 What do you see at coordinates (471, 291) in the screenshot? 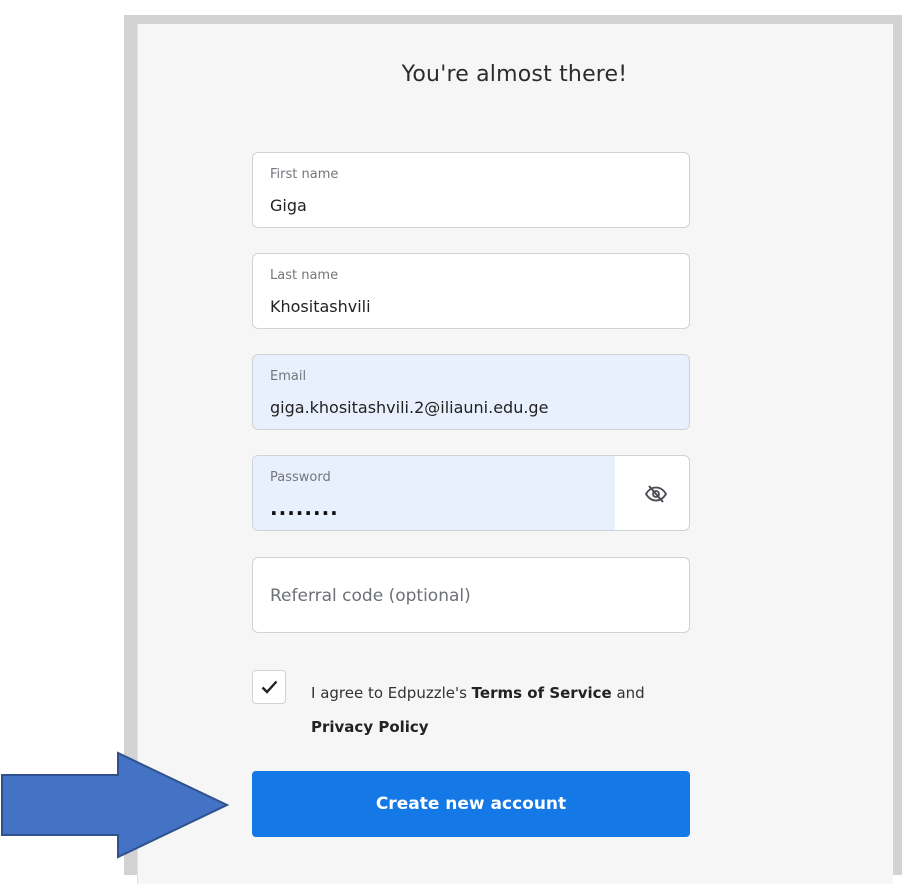
I see `last-name-field: Last name Khositashvili` at bounding box center [471, 291].